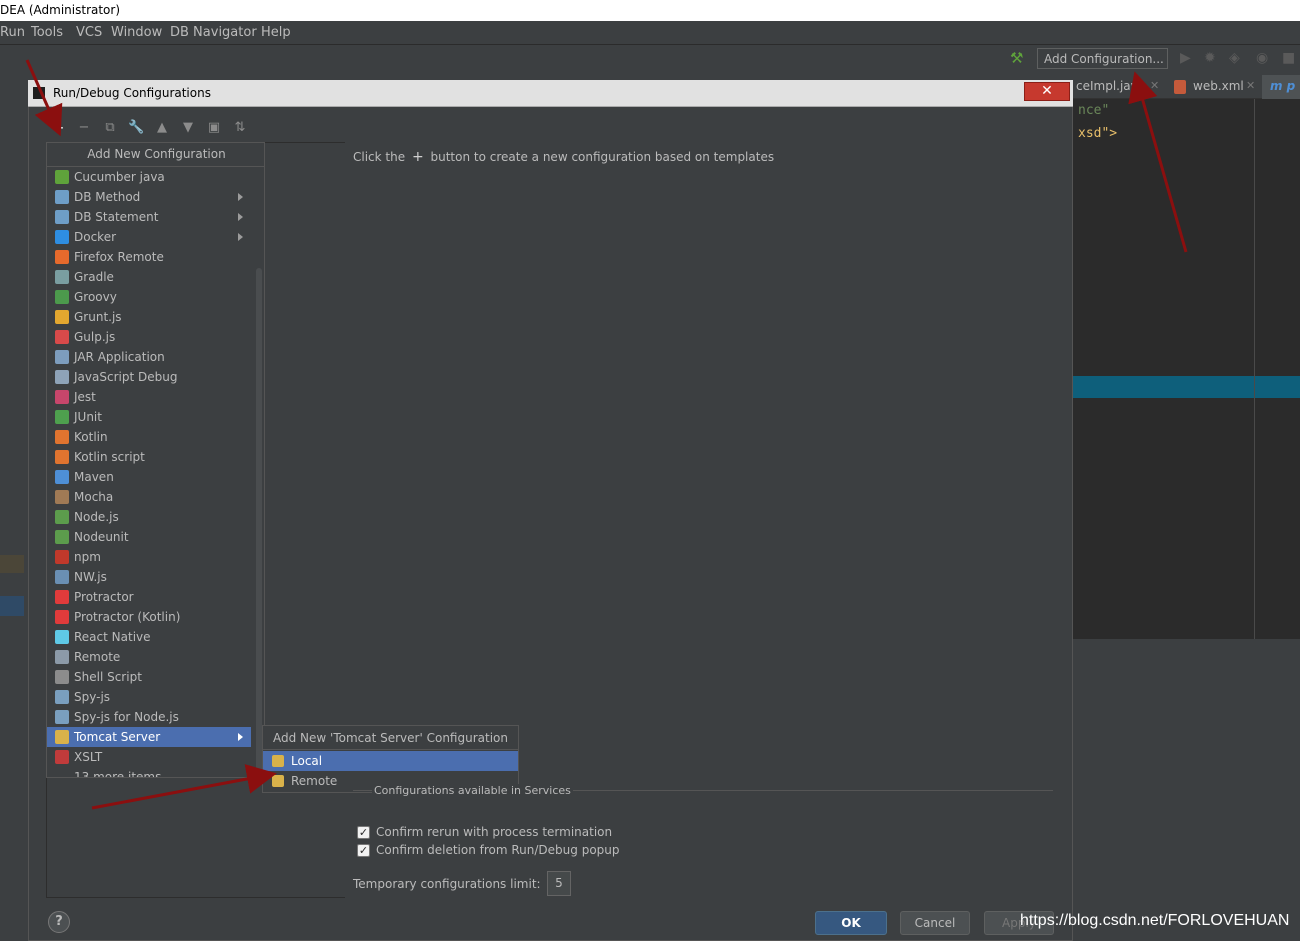 This screenshot has height=941, width=1300. What do you see at coordinates (1185, 369) in the screenshot?
I see `code-editor: nce" xsd">` at bounding box center [1185, 369].